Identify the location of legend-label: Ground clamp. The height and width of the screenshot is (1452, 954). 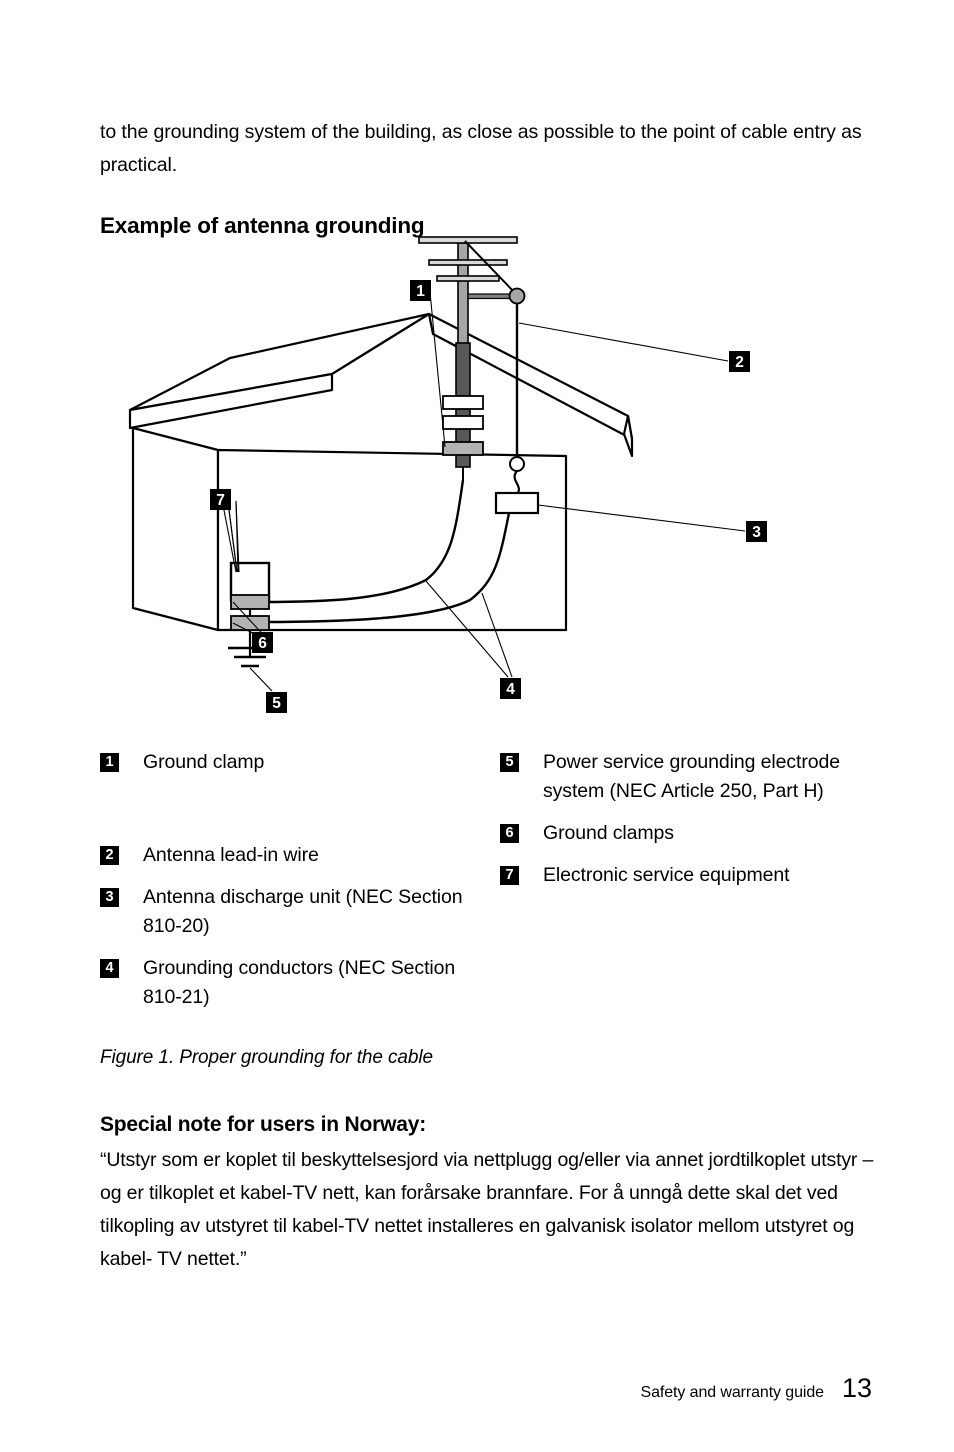
(204, 762).